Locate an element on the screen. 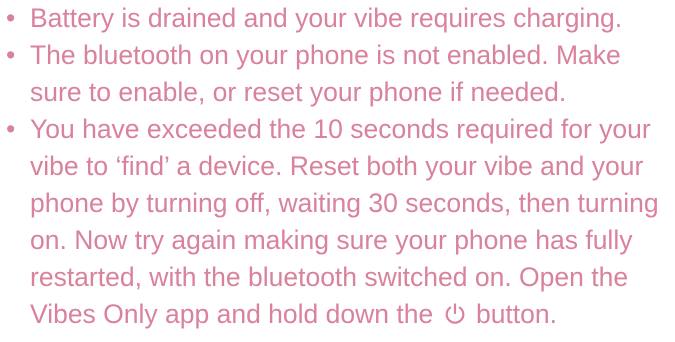 This screenshot has width=675, height=342. power-icon is located at coordinates (455, 314).